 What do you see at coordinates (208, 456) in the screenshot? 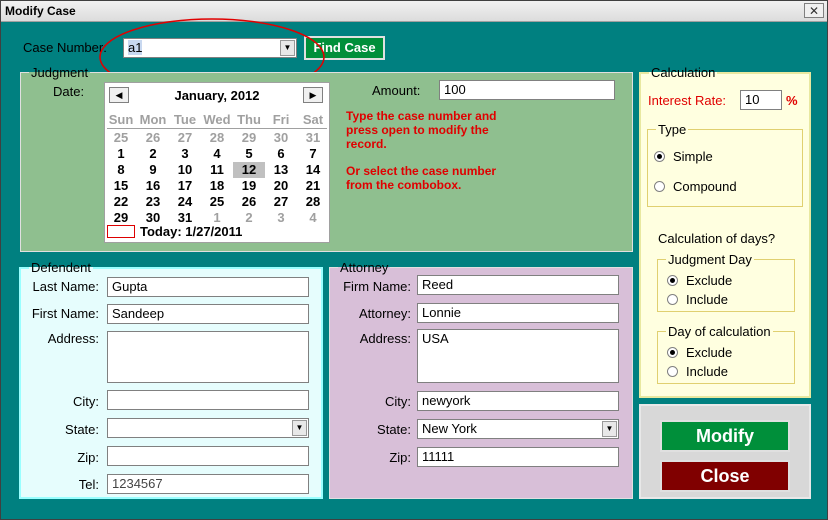
I see `defendent-zip-input` at bounding box center [208, 456].